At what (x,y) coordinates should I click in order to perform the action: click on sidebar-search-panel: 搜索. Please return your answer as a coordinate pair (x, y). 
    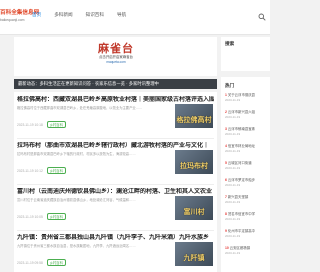
    Looking at the image, I should click on (245, 54).